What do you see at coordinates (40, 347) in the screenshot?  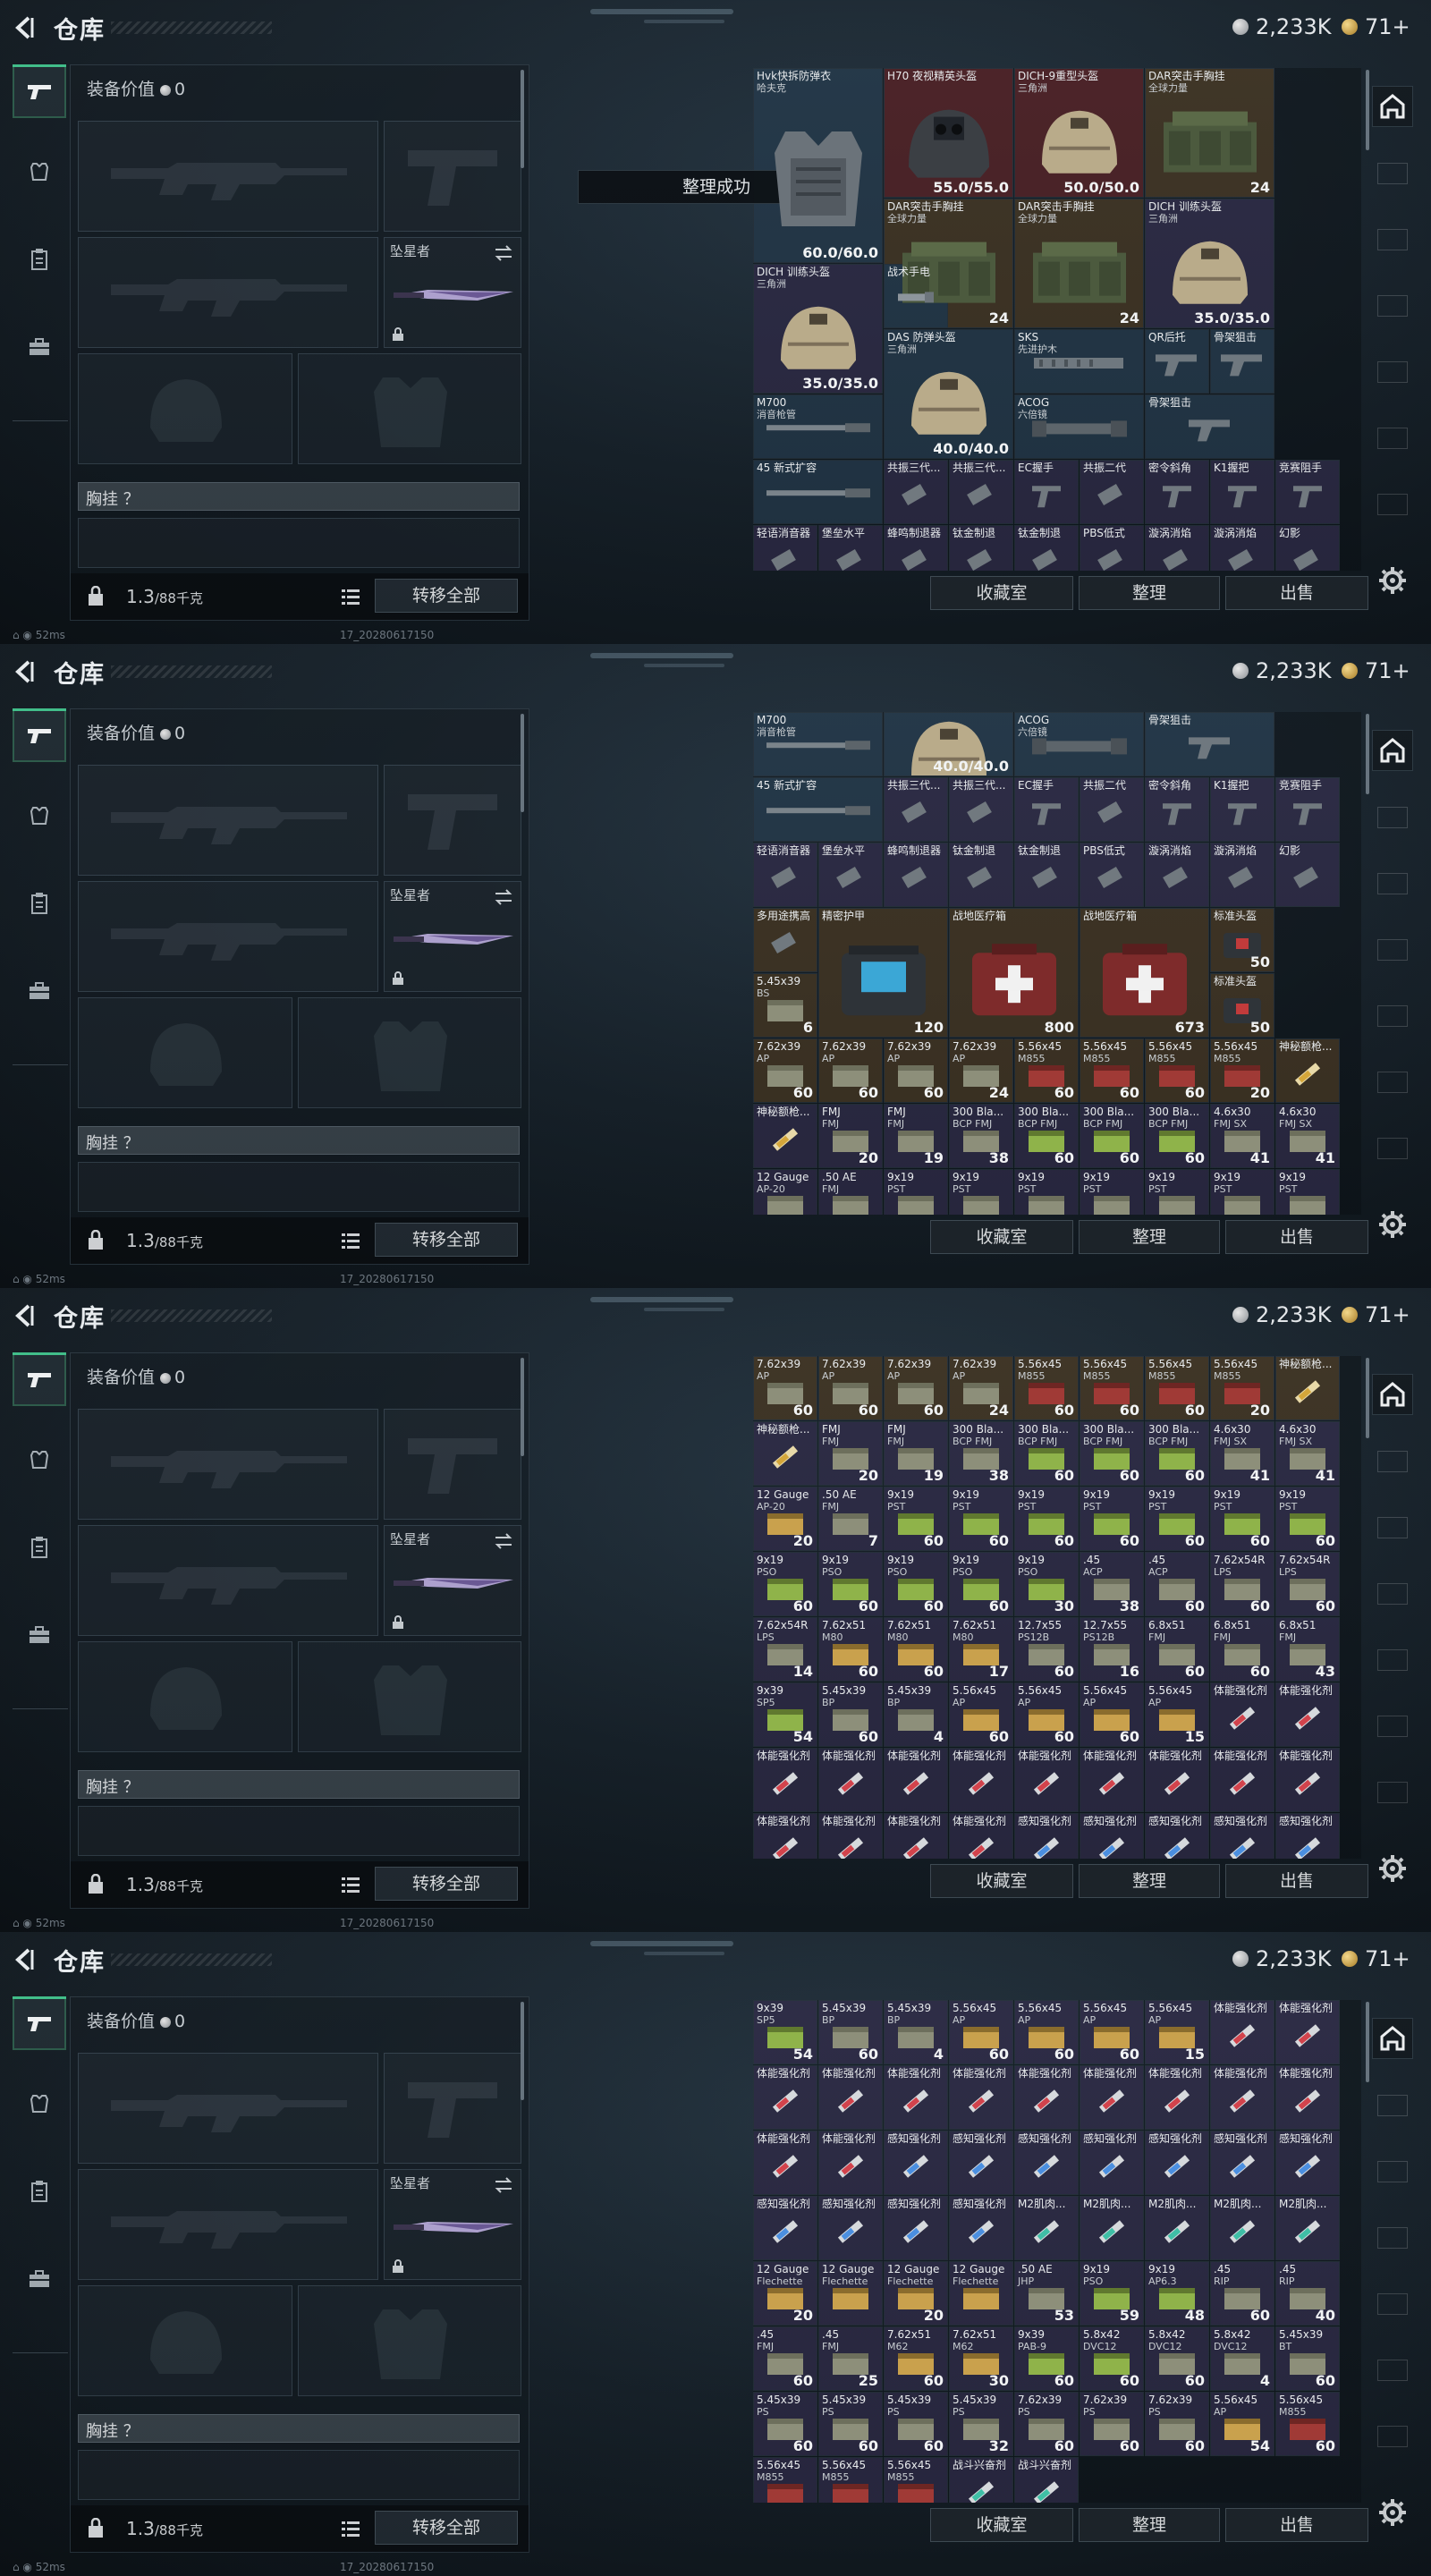 I see `nav-backpack` at bounding box center [40, 347].